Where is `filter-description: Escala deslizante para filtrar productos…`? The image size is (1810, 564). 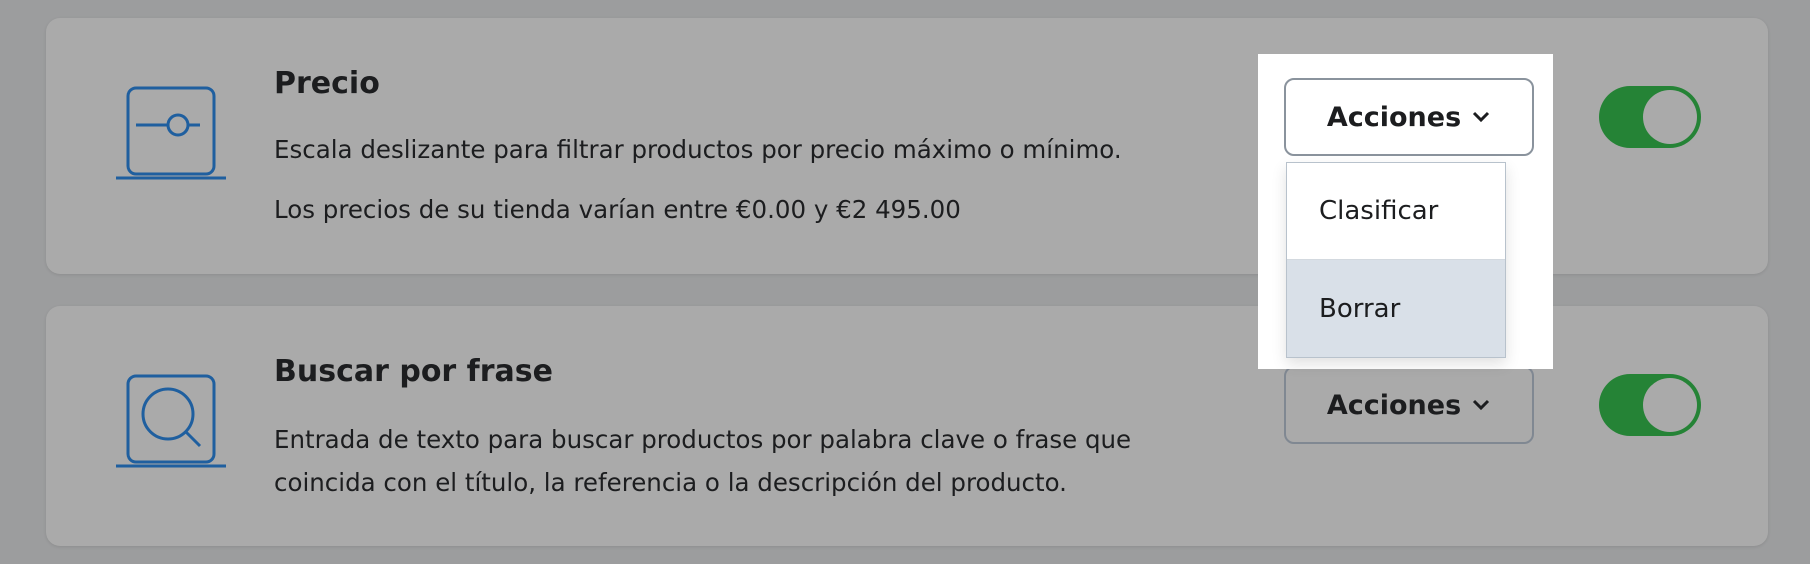 filter-description: Escala deslizante para filtrar productos… is located at coordinates (698, 149).